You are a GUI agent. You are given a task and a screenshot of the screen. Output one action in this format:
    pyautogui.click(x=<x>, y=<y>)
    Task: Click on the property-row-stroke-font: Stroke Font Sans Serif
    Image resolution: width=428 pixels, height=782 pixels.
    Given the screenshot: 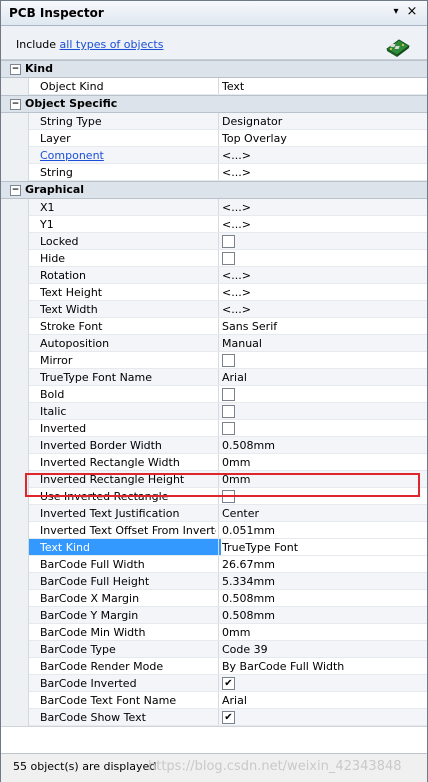 What is the action you would take?
    pyautogui.click(x=214, y=326)
    